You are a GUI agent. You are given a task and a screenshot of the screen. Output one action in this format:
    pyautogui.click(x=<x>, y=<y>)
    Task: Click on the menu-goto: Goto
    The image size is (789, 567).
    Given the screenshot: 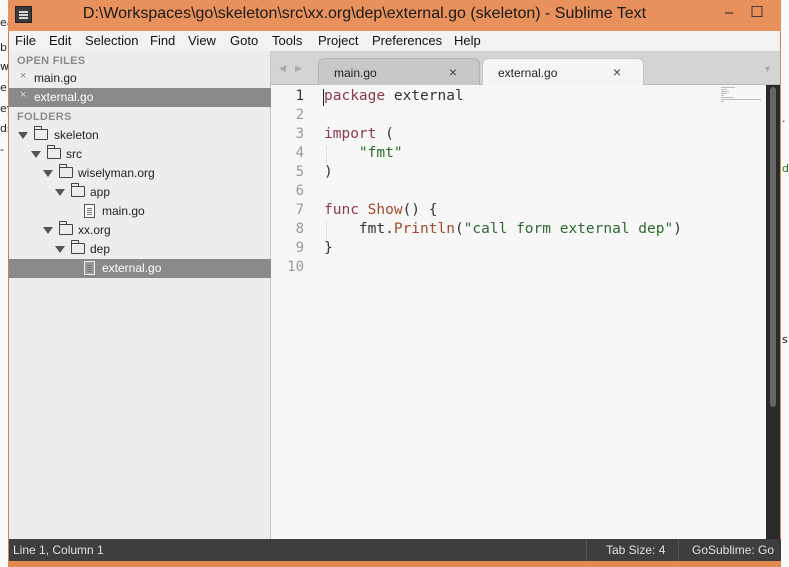 What is the action you would take?
    pyautogui.click(x=244, y=40)
    